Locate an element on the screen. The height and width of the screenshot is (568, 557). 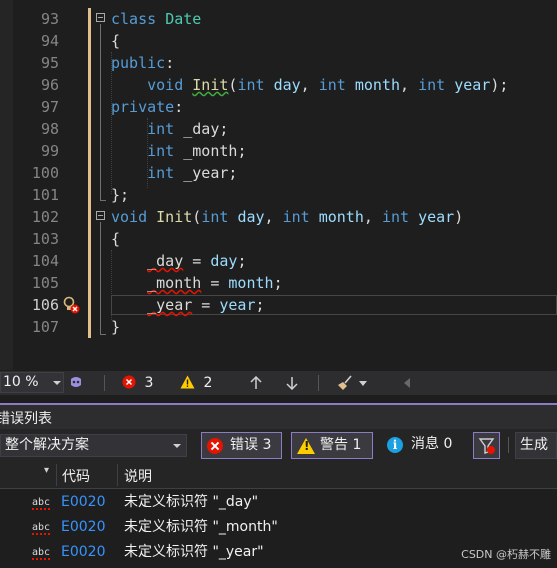
code-token: }; is located at coordinates (120, 195).